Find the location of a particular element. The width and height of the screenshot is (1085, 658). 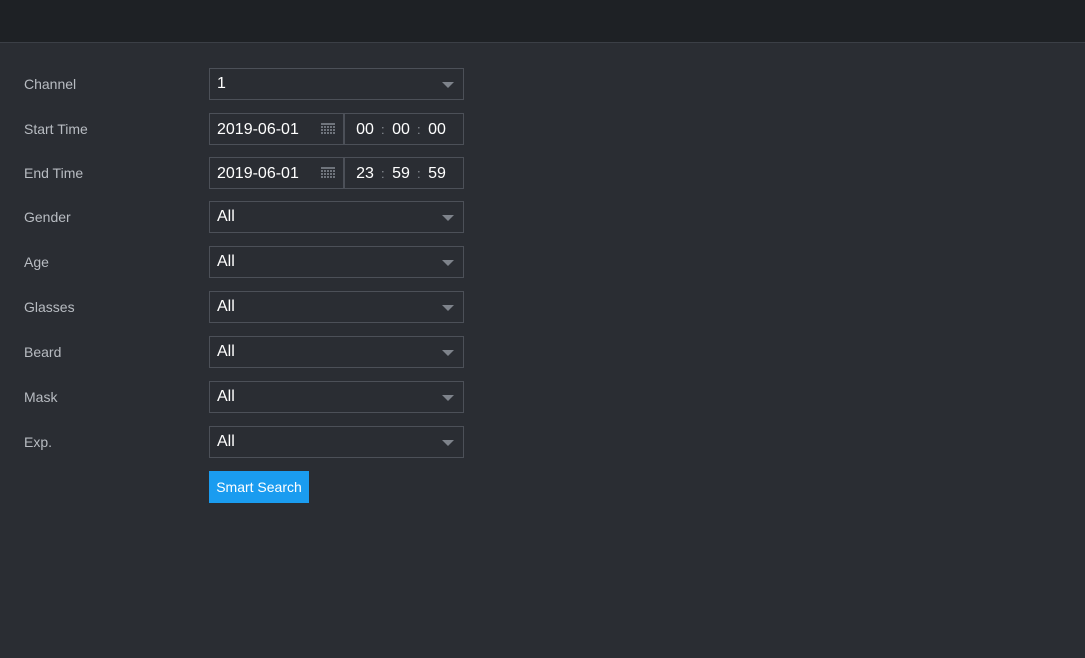

age-row: Age All is located at coordinates (542, 262).